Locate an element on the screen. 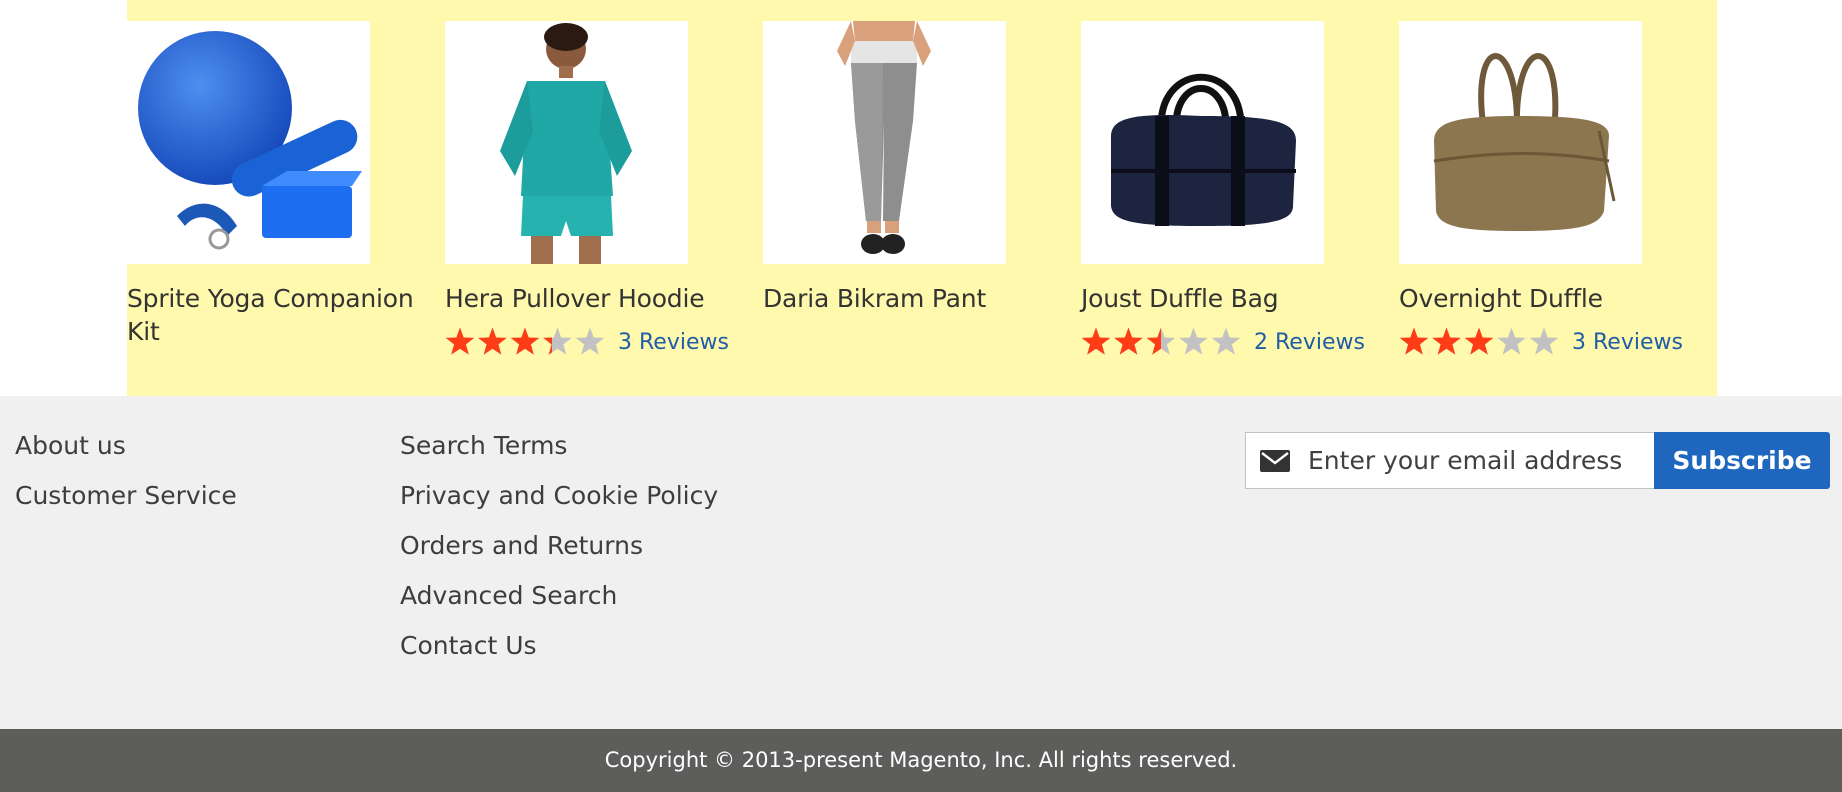  product-image-overnight-duffle is located at coordinates (1520, 142).